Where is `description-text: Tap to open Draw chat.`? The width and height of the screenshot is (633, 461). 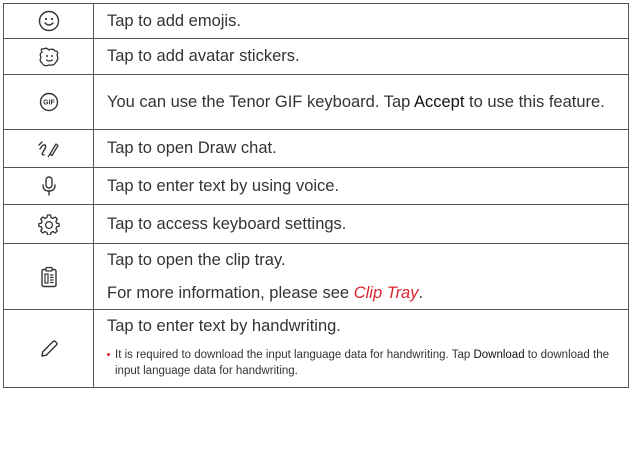
description-text: Tap to open Draw chat. is located at coordinates (192, 148).